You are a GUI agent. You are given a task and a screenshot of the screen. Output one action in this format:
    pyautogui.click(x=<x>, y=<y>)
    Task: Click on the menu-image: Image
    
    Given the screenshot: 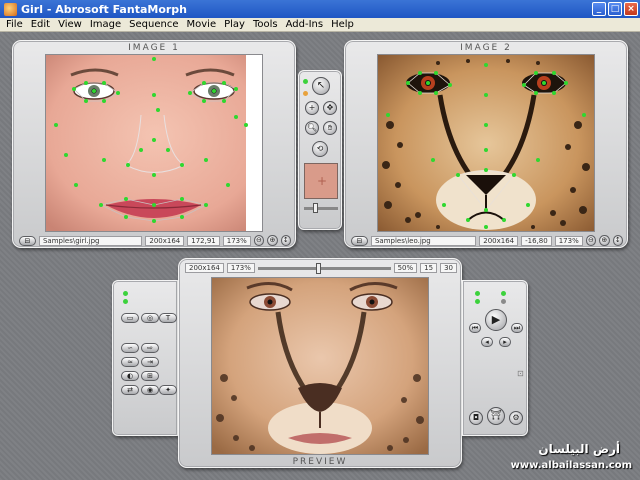 What is the action you would take?
    pyautogui.click(x=105, y=24)
    